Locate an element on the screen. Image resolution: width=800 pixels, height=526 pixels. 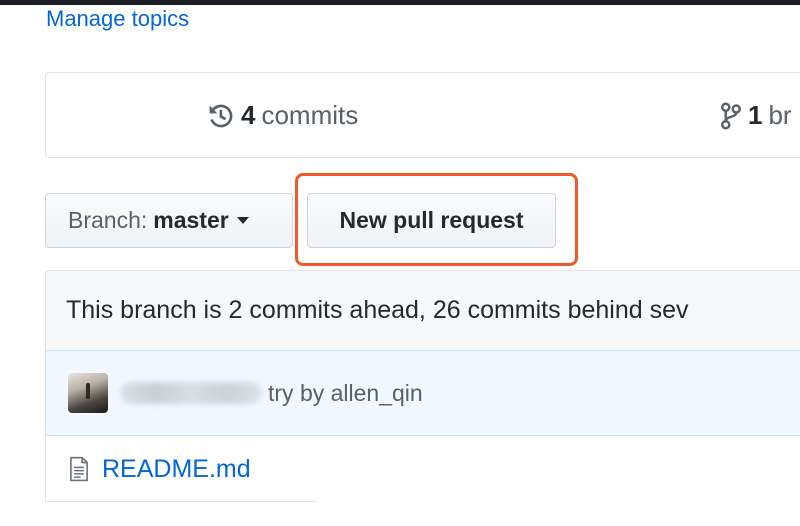
avatar is located at coordinates (88, 393).